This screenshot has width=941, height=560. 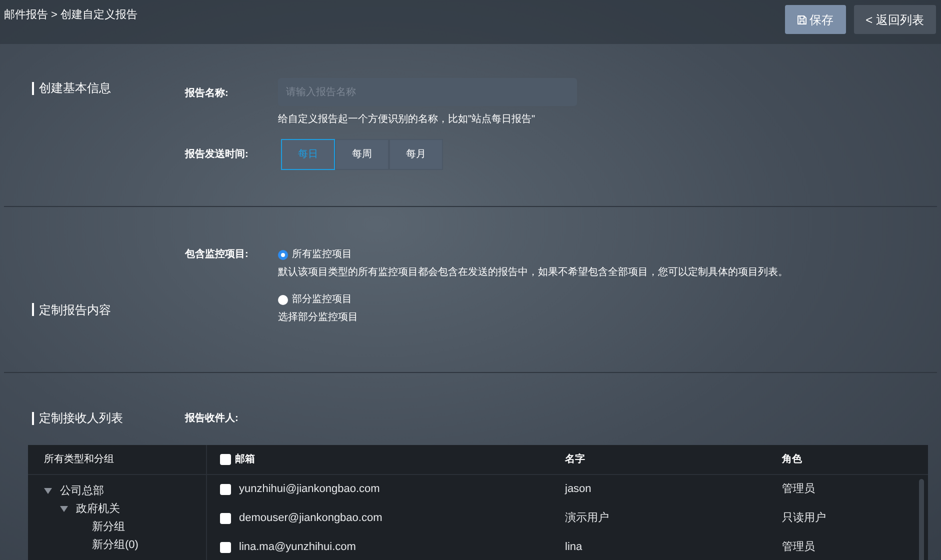 I want to click on tree-item: 新分组(0), so click(x=115, y=545).